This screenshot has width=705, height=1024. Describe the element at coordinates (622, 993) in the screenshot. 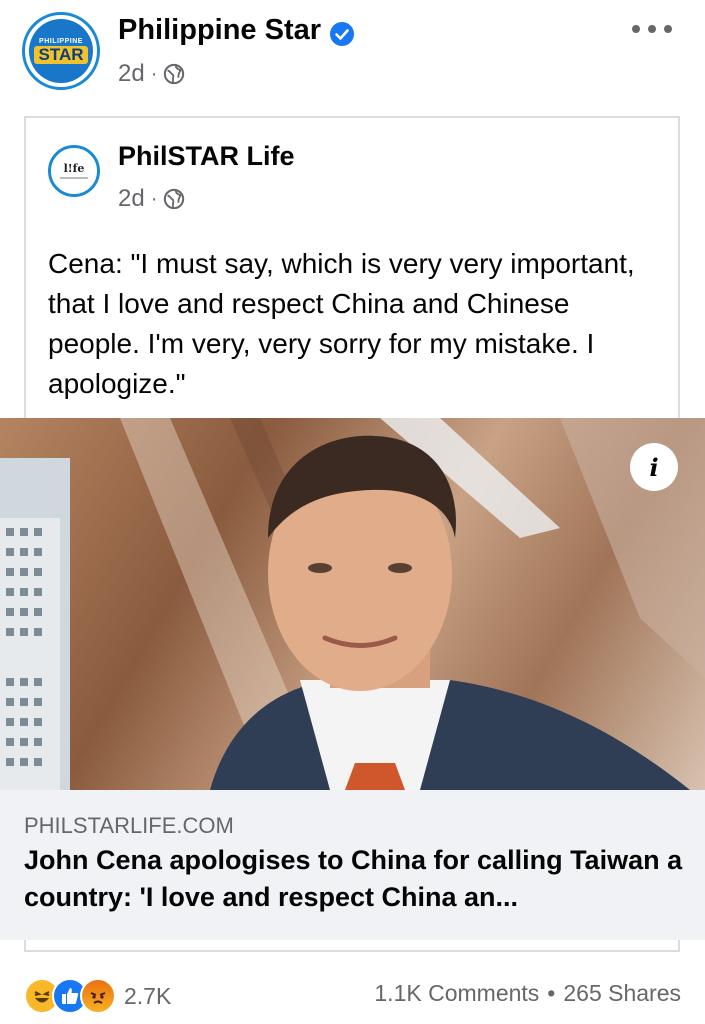

I see `shares-count: 265 Shares` at that location.